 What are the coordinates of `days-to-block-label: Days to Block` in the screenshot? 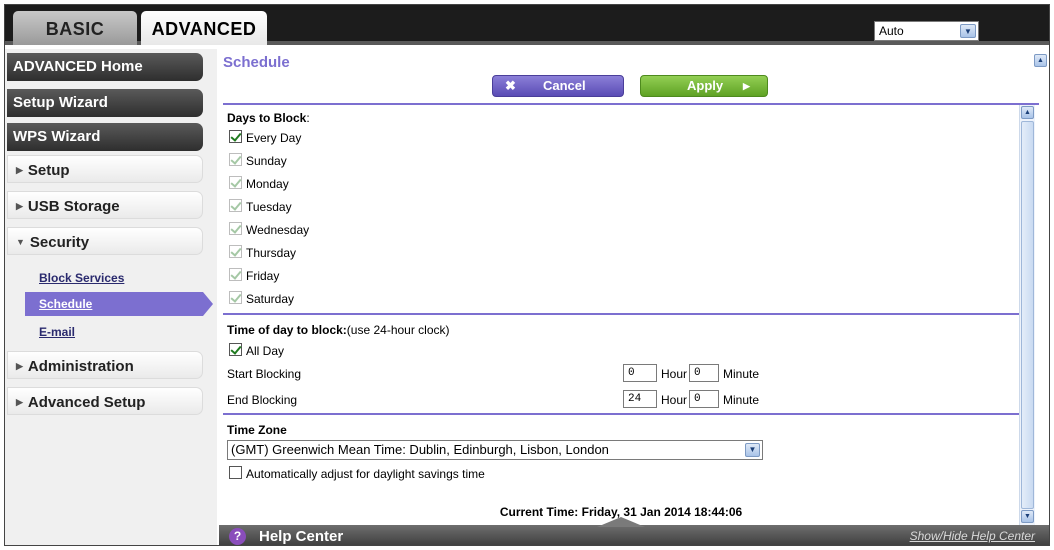 It's located at (267, 118).